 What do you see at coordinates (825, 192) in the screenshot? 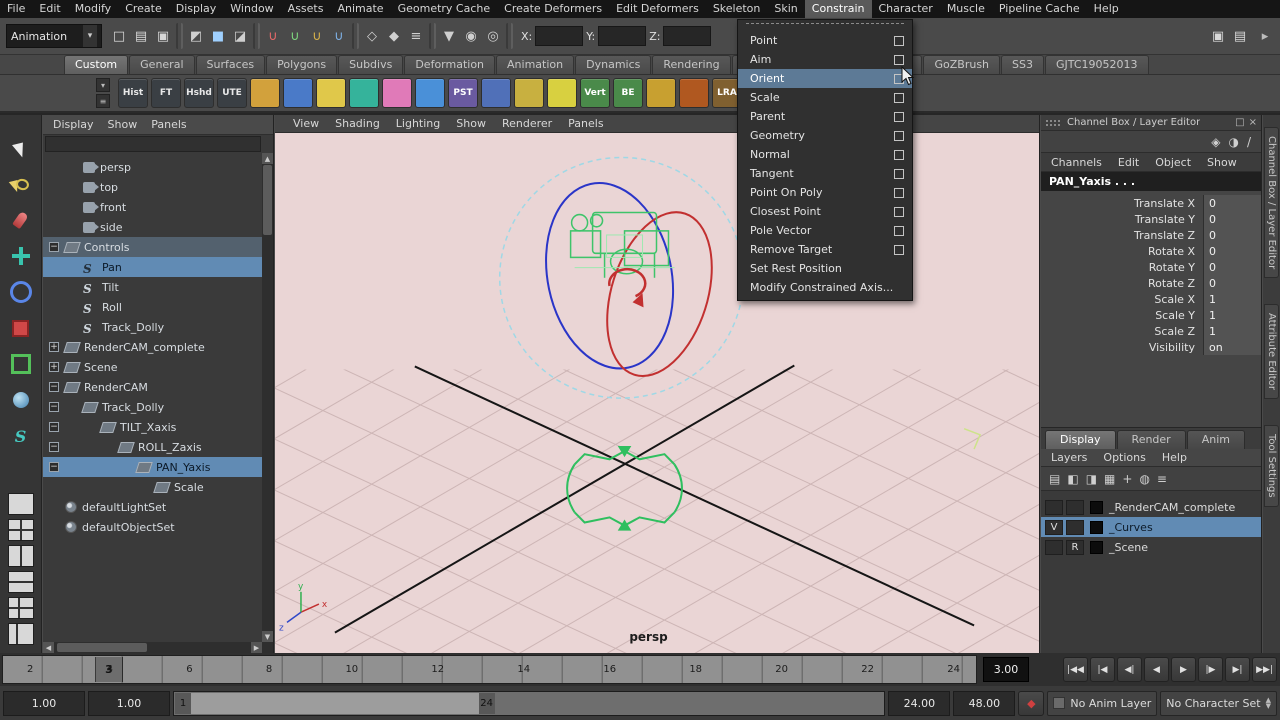
I see `menu-item: Point On Poly` at bounding box center [825, 192].